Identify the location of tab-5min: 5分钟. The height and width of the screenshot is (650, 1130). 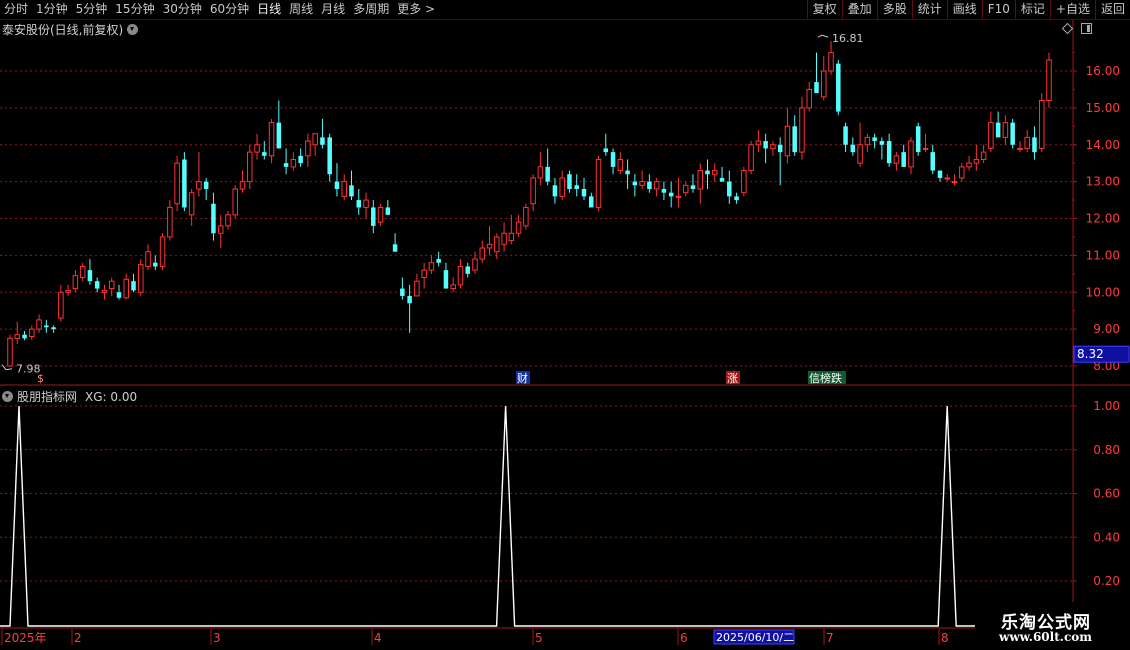
(92, 9).